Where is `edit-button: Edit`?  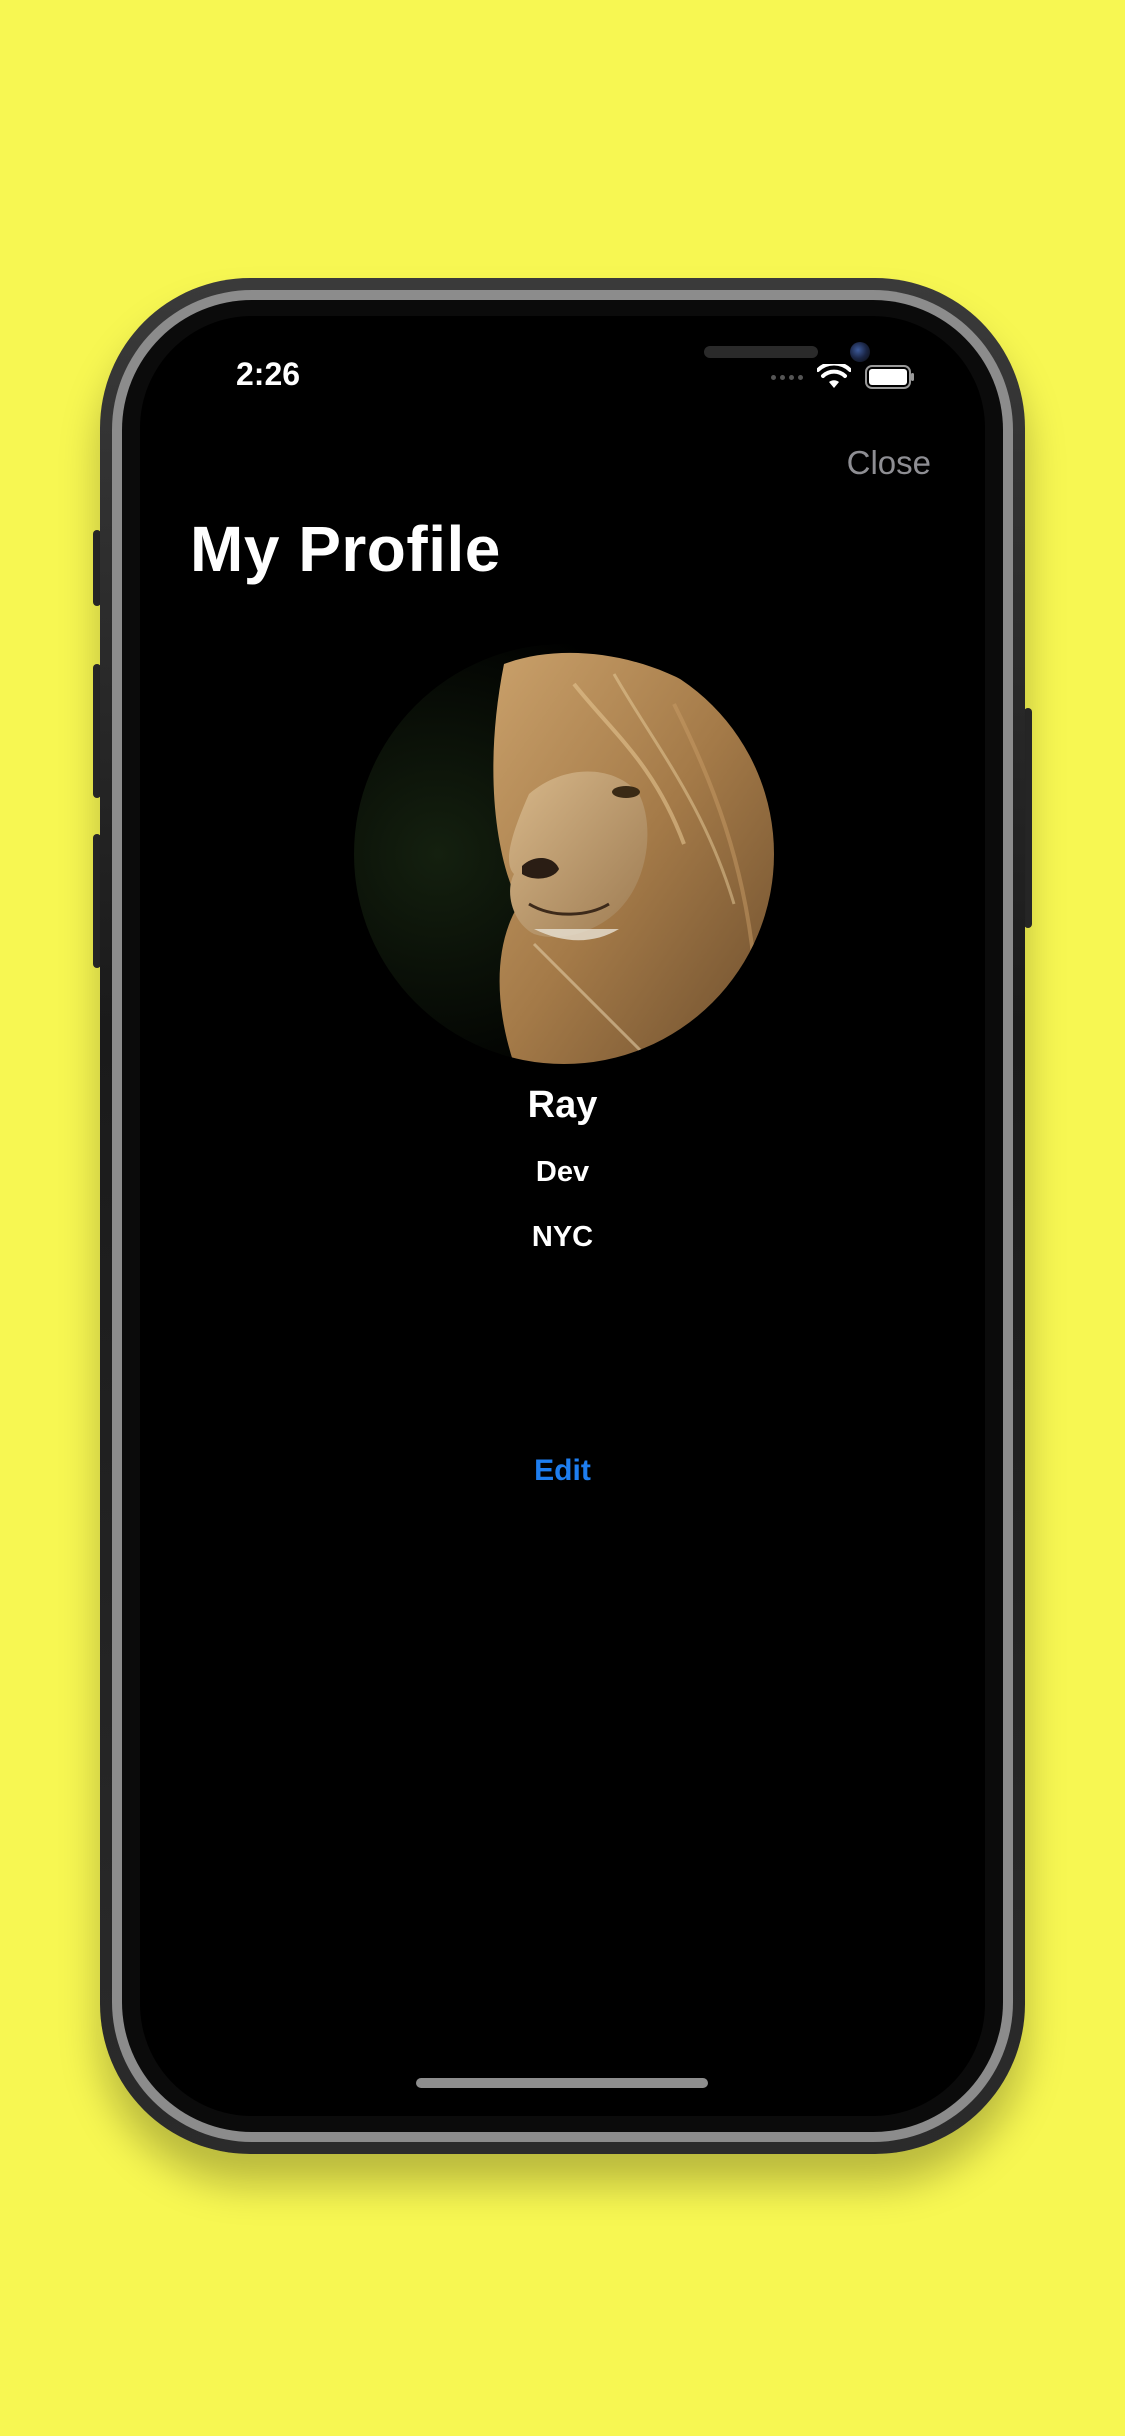
edit-button: Edit is located at coordinates (562, 1471).